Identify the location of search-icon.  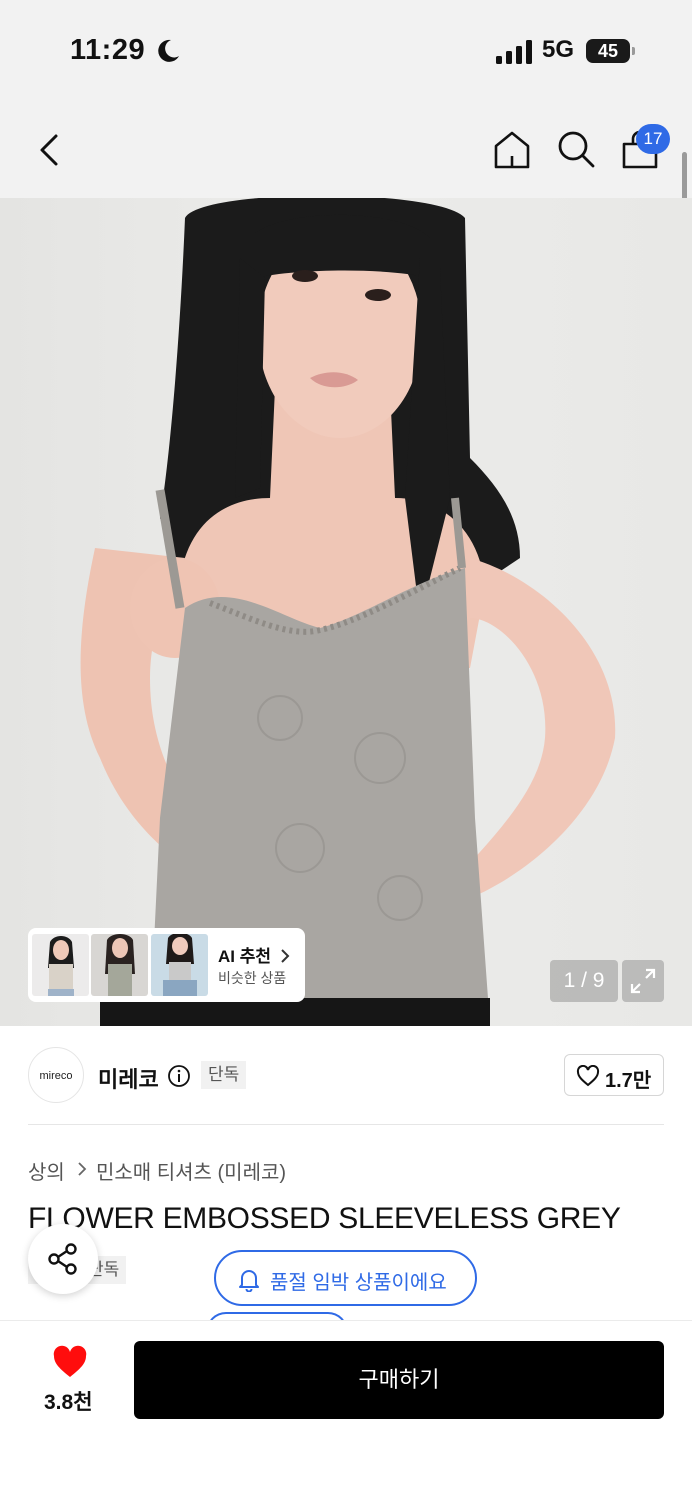
(576, 149).